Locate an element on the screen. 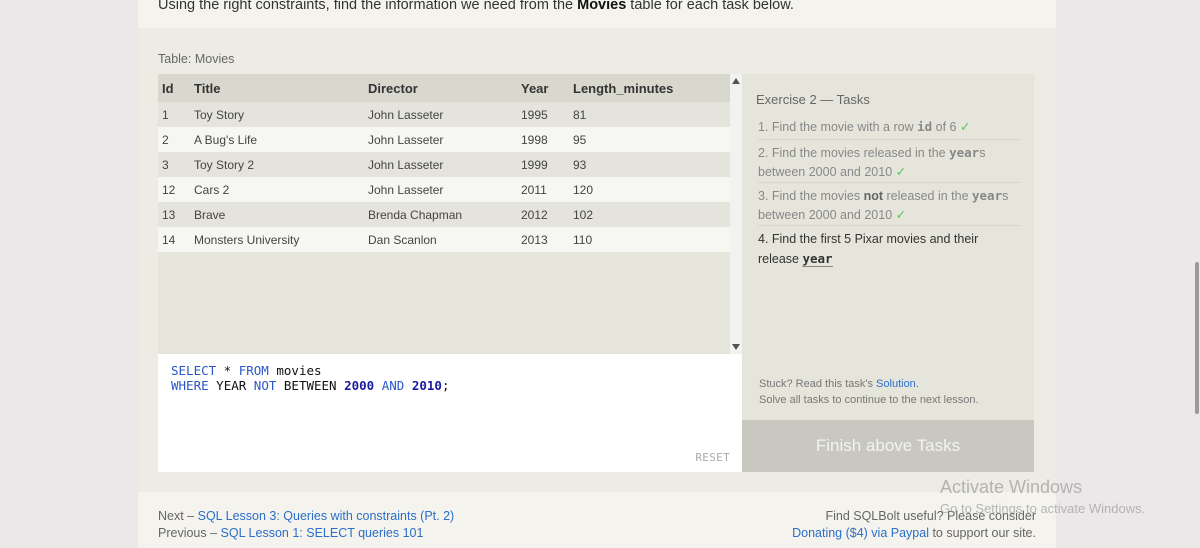  table-cell: A Bug's Life is located at coordinates (225, 139).